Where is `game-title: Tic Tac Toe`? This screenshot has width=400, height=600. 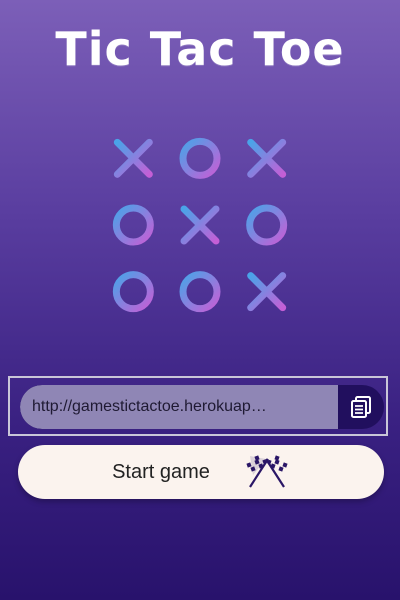
game-title: Tic Tac Toe is located at coordinates (200, 49).